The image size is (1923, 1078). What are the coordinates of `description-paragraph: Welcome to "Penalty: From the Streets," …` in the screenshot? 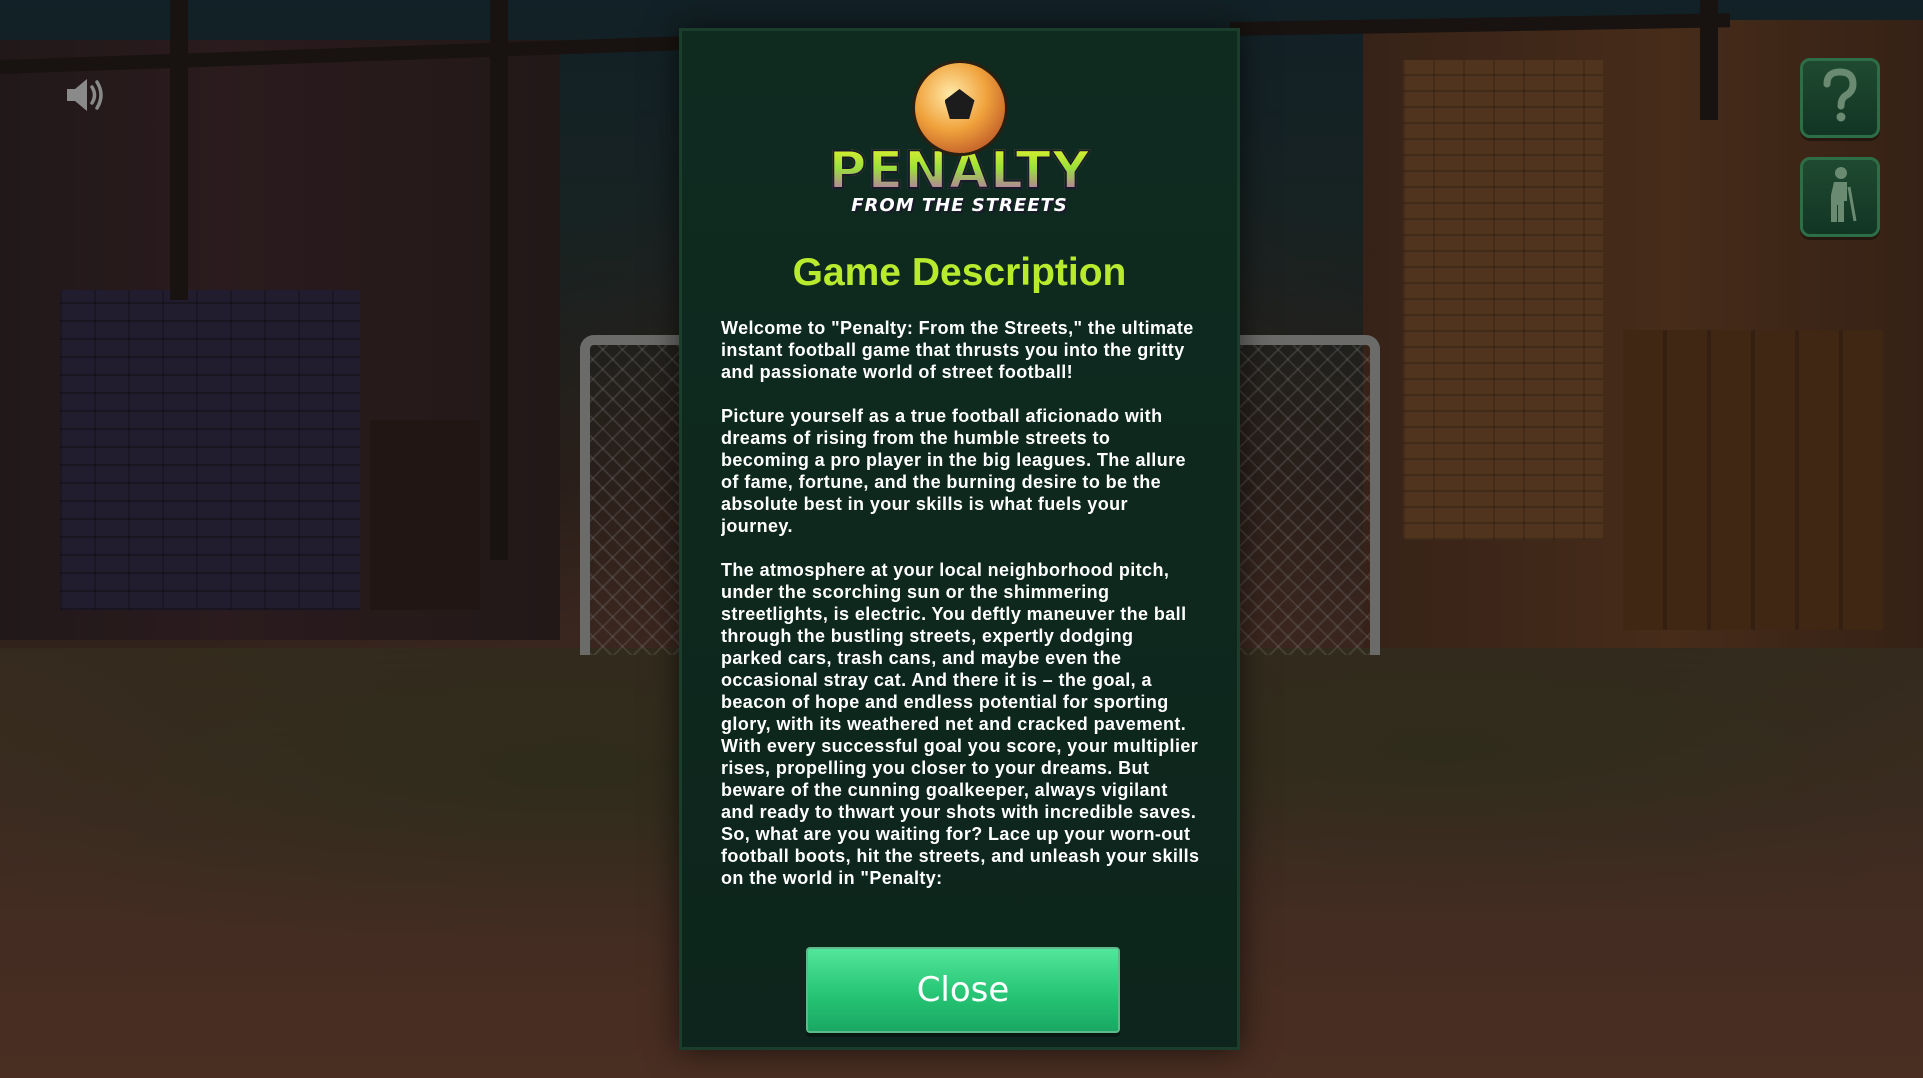 It's located at (957, 350).